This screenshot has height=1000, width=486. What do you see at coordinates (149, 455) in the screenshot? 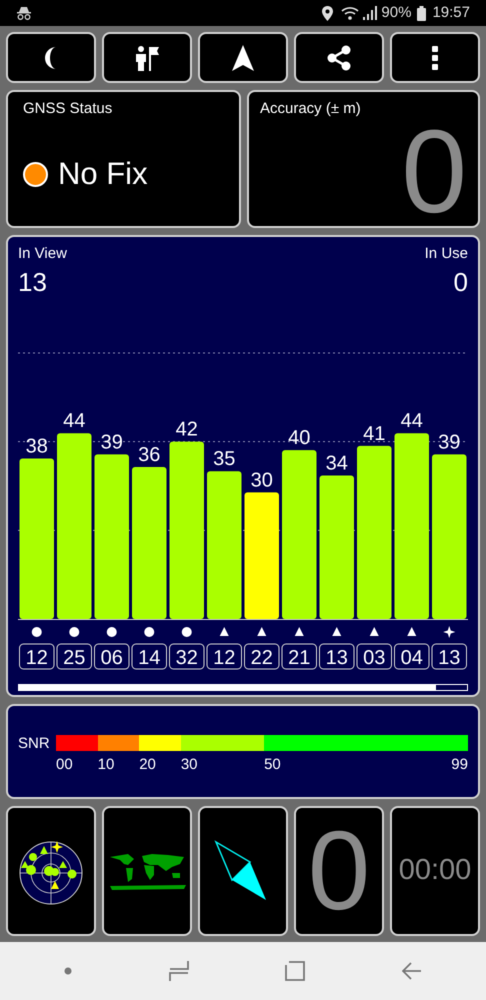
I see `signal-value: 36` at bounding box center [149, 455].